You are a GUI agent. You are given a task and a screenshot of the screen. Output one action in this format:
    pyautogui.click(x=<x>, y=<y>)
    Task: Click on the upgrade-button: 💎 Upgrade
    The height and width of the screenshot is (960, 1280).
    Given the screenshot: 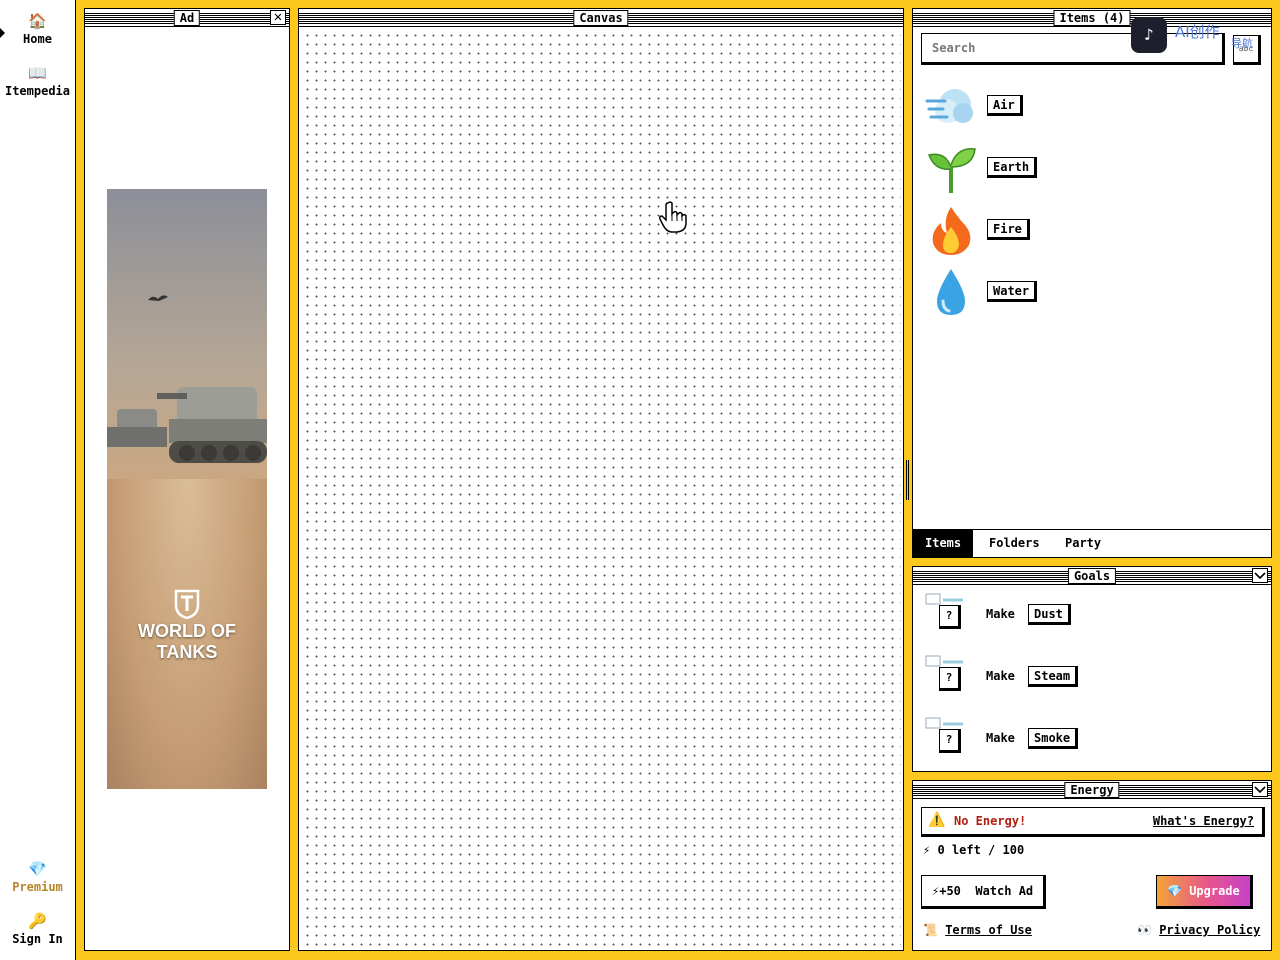 What is the action you would take?
    pyautogui.click(x=1204, y=892)
    